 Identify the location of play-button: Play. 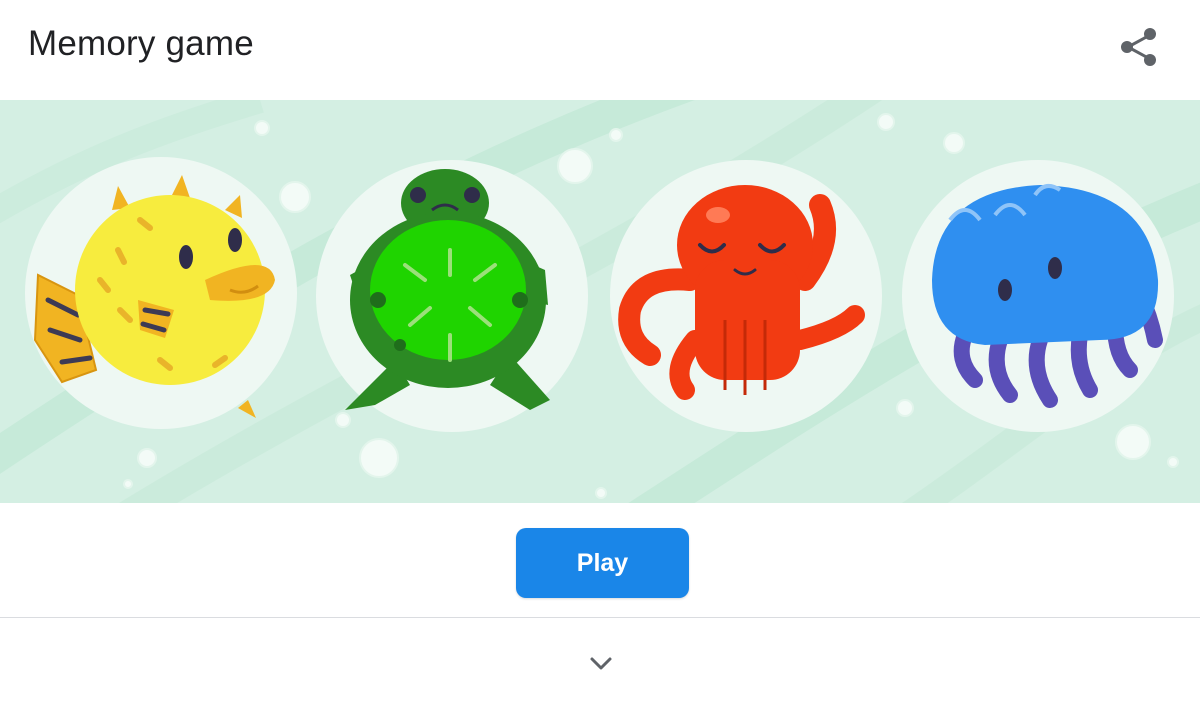
(602, 563).